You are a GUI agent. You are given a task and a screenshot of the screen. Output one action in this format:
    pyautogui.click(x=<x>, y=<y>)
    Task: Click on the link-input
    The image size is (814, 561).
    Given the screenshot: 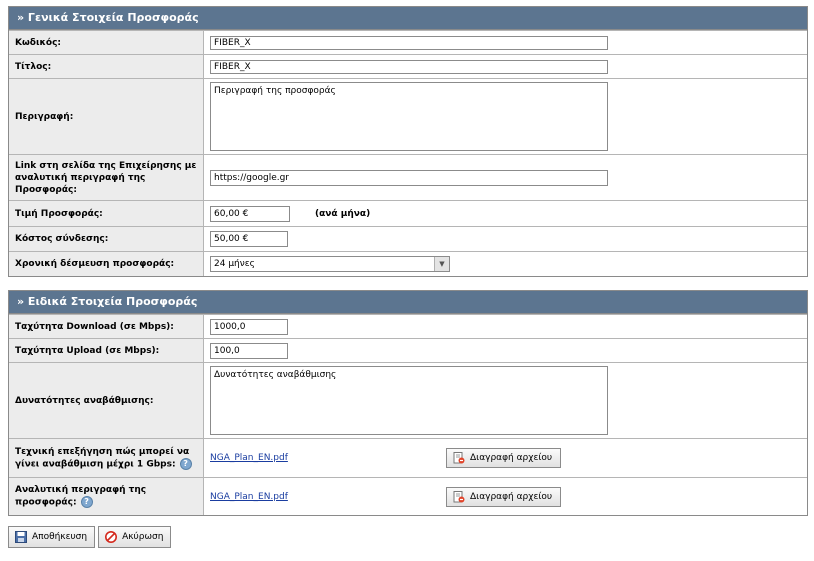 What is the action you would take?
    pyautogui.click(x=409, y=177)
    